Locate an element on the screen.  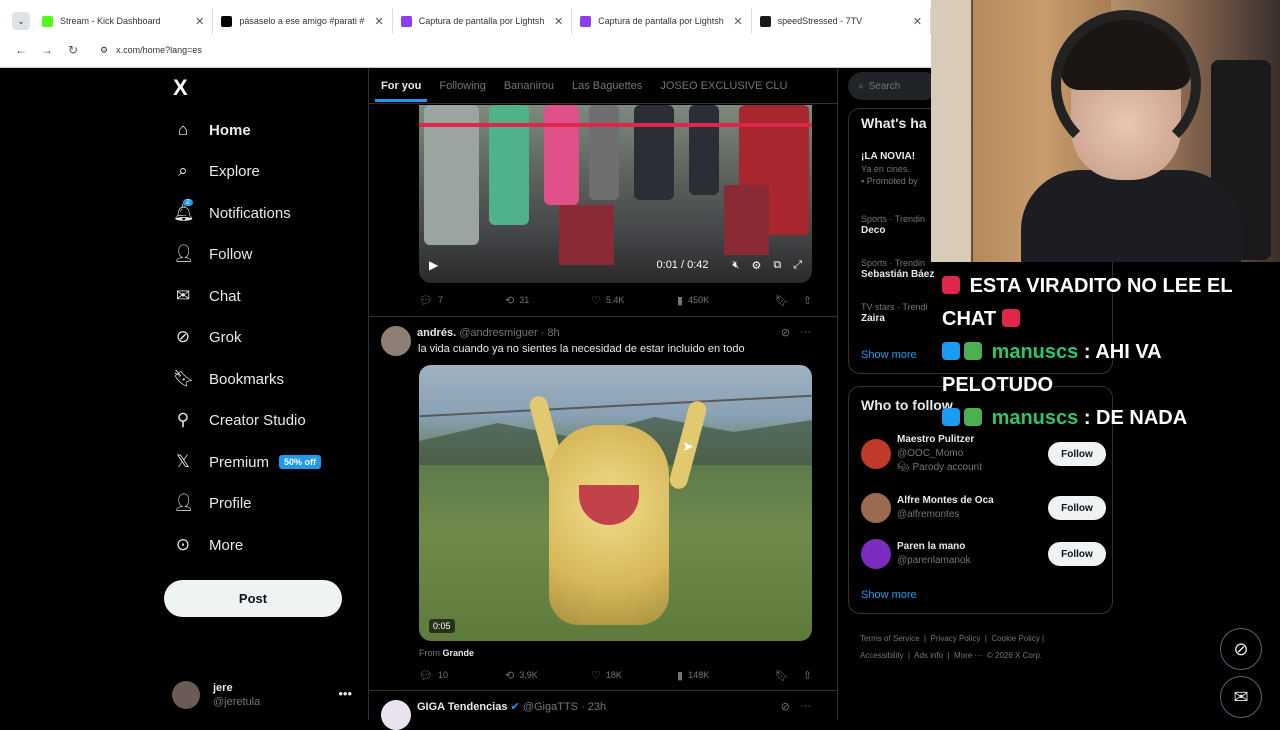
post-video: ▶ 0:01 / 0:42 🔇︎ ⚙ ⧉ ⤢ is located at coordinates (615, 194).